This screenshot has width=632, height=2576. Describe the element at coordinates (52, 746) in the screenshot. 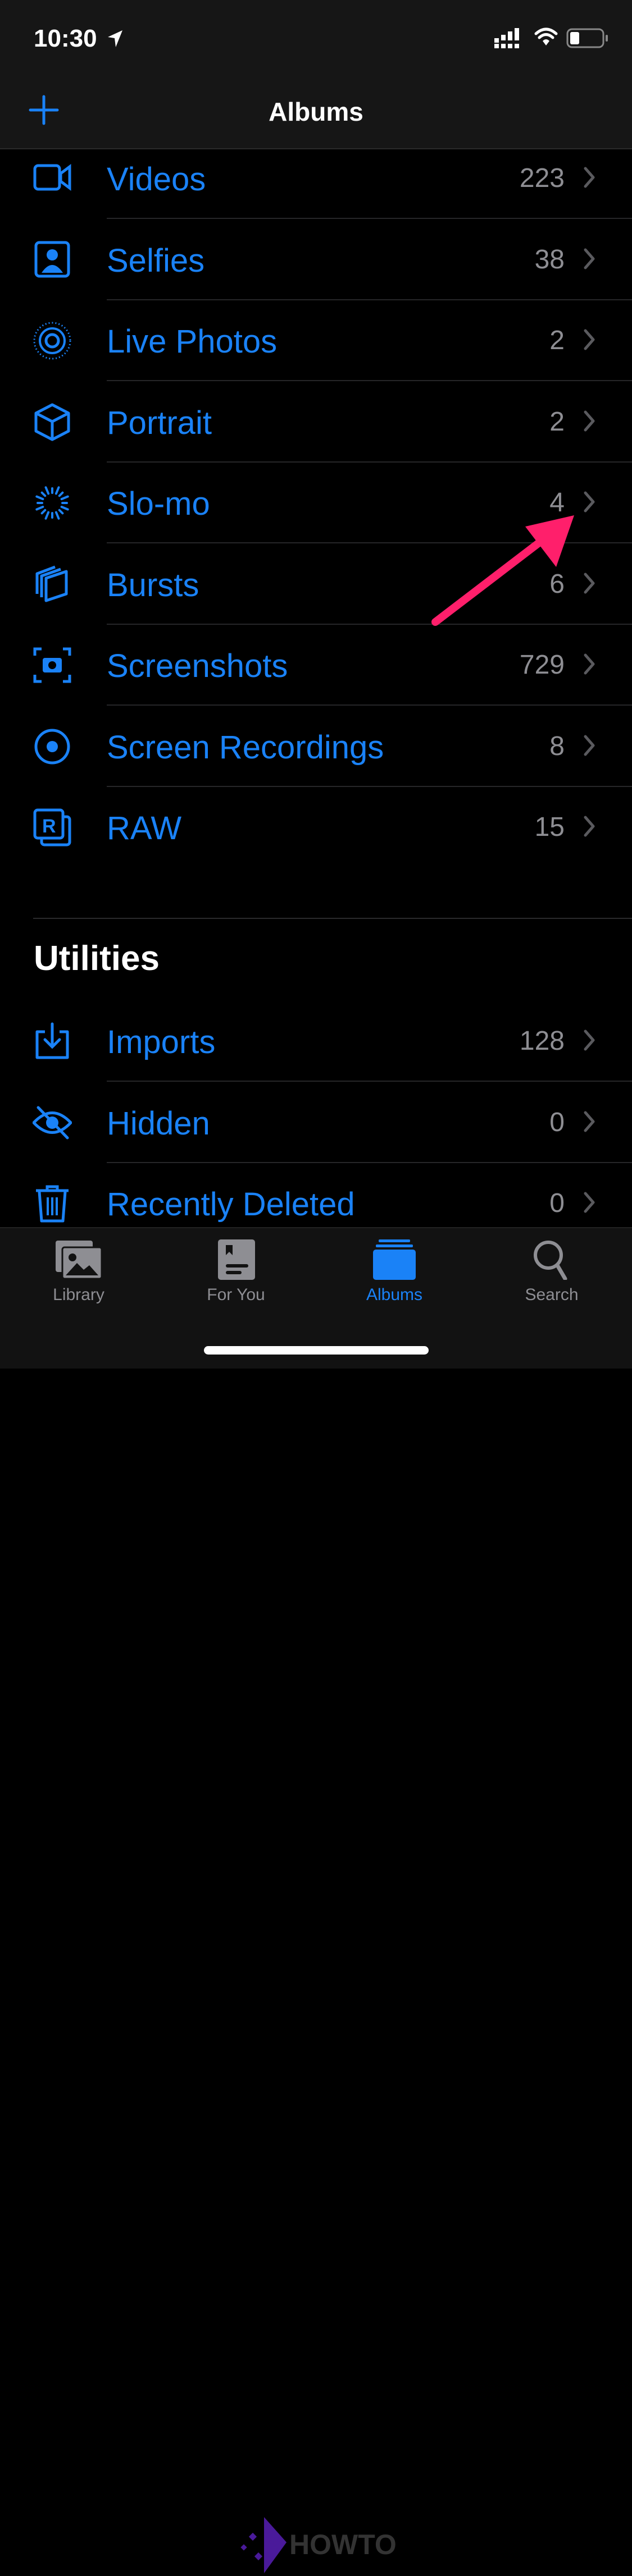

I see `screen-recording-icon` at that location.